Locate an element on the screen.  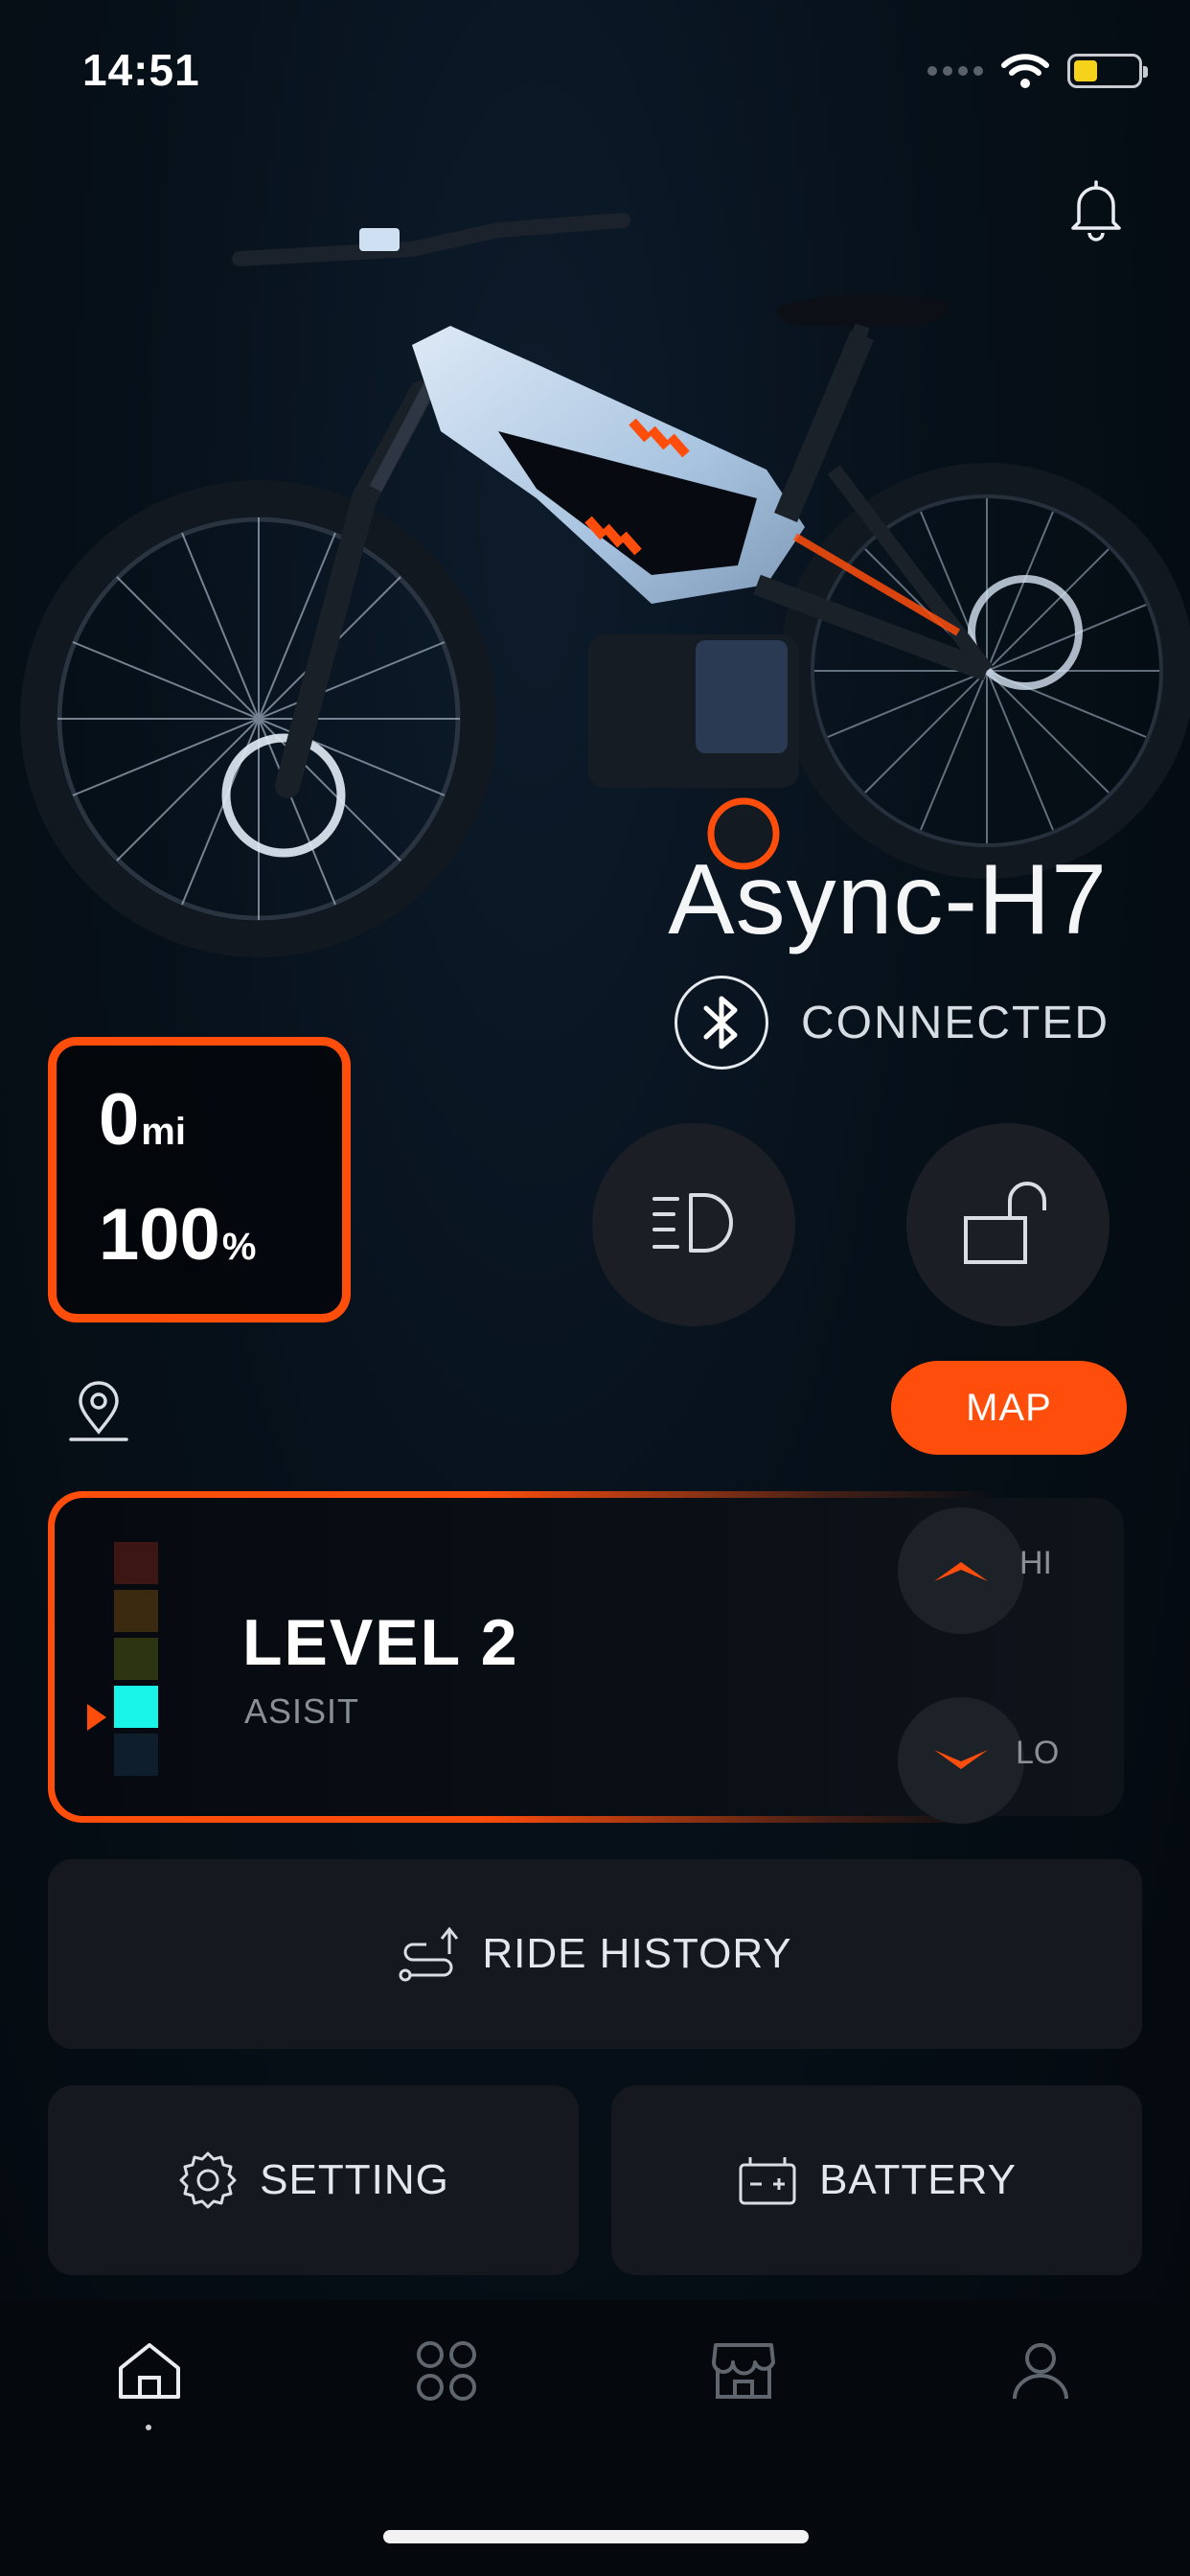
headlight-button is located at coordinates (694, 1224).